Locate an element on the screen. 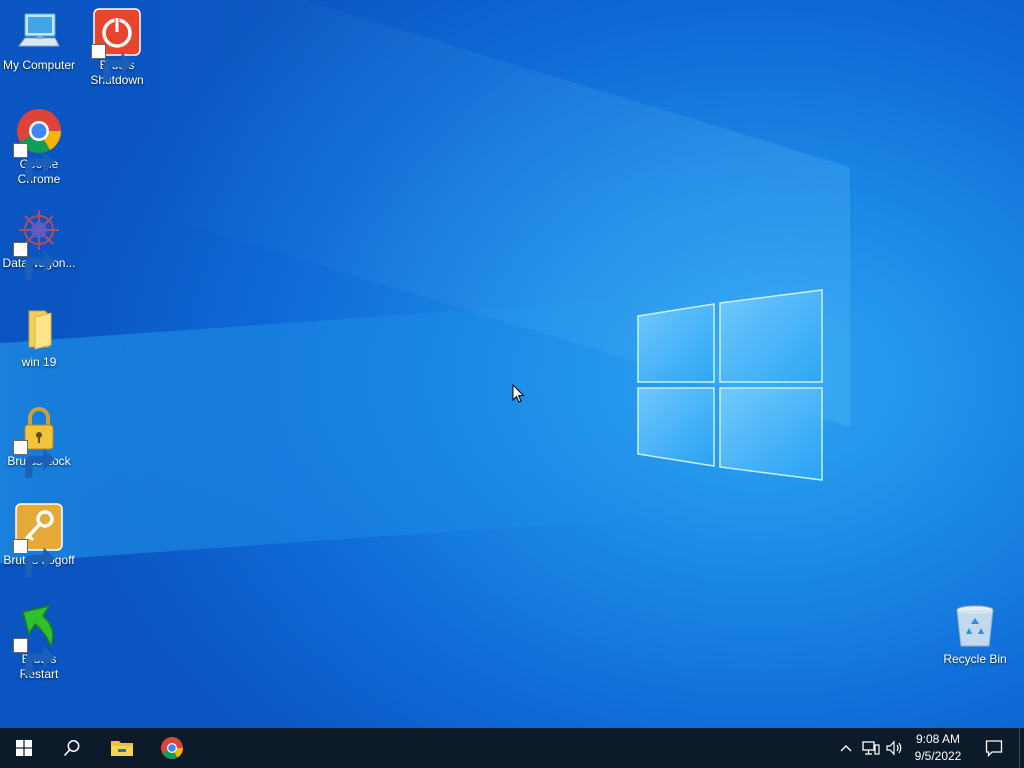 This screenshot has height=768, width=1024. desktop-icon-label: My Computer is located at coordinates (39, 65).